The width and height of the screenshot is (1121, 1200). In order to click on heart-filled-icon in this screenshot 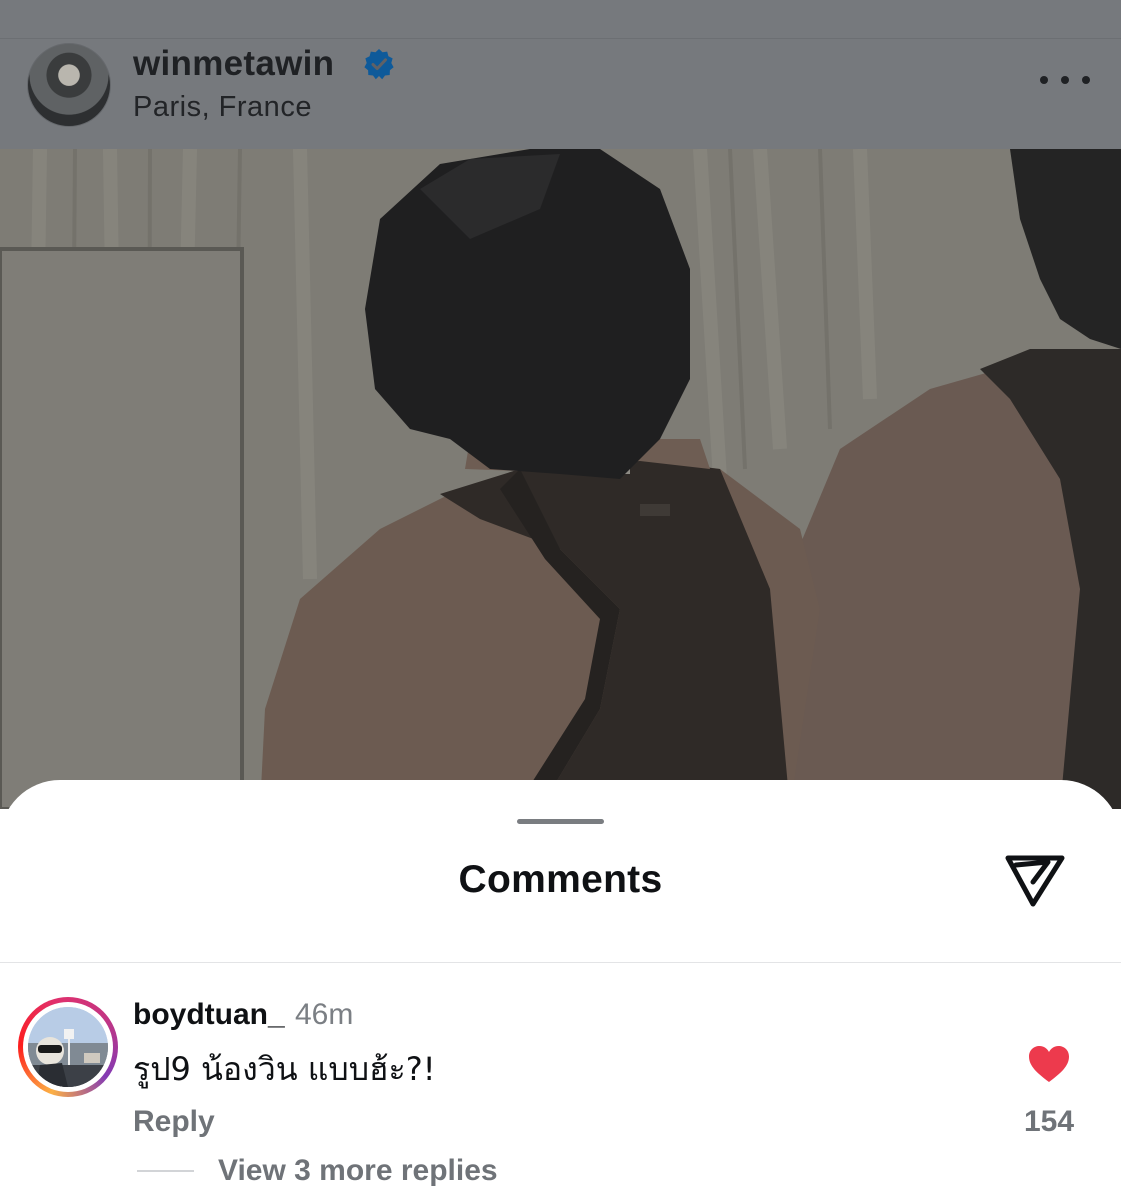, I will do `click(1049, 1064)`.